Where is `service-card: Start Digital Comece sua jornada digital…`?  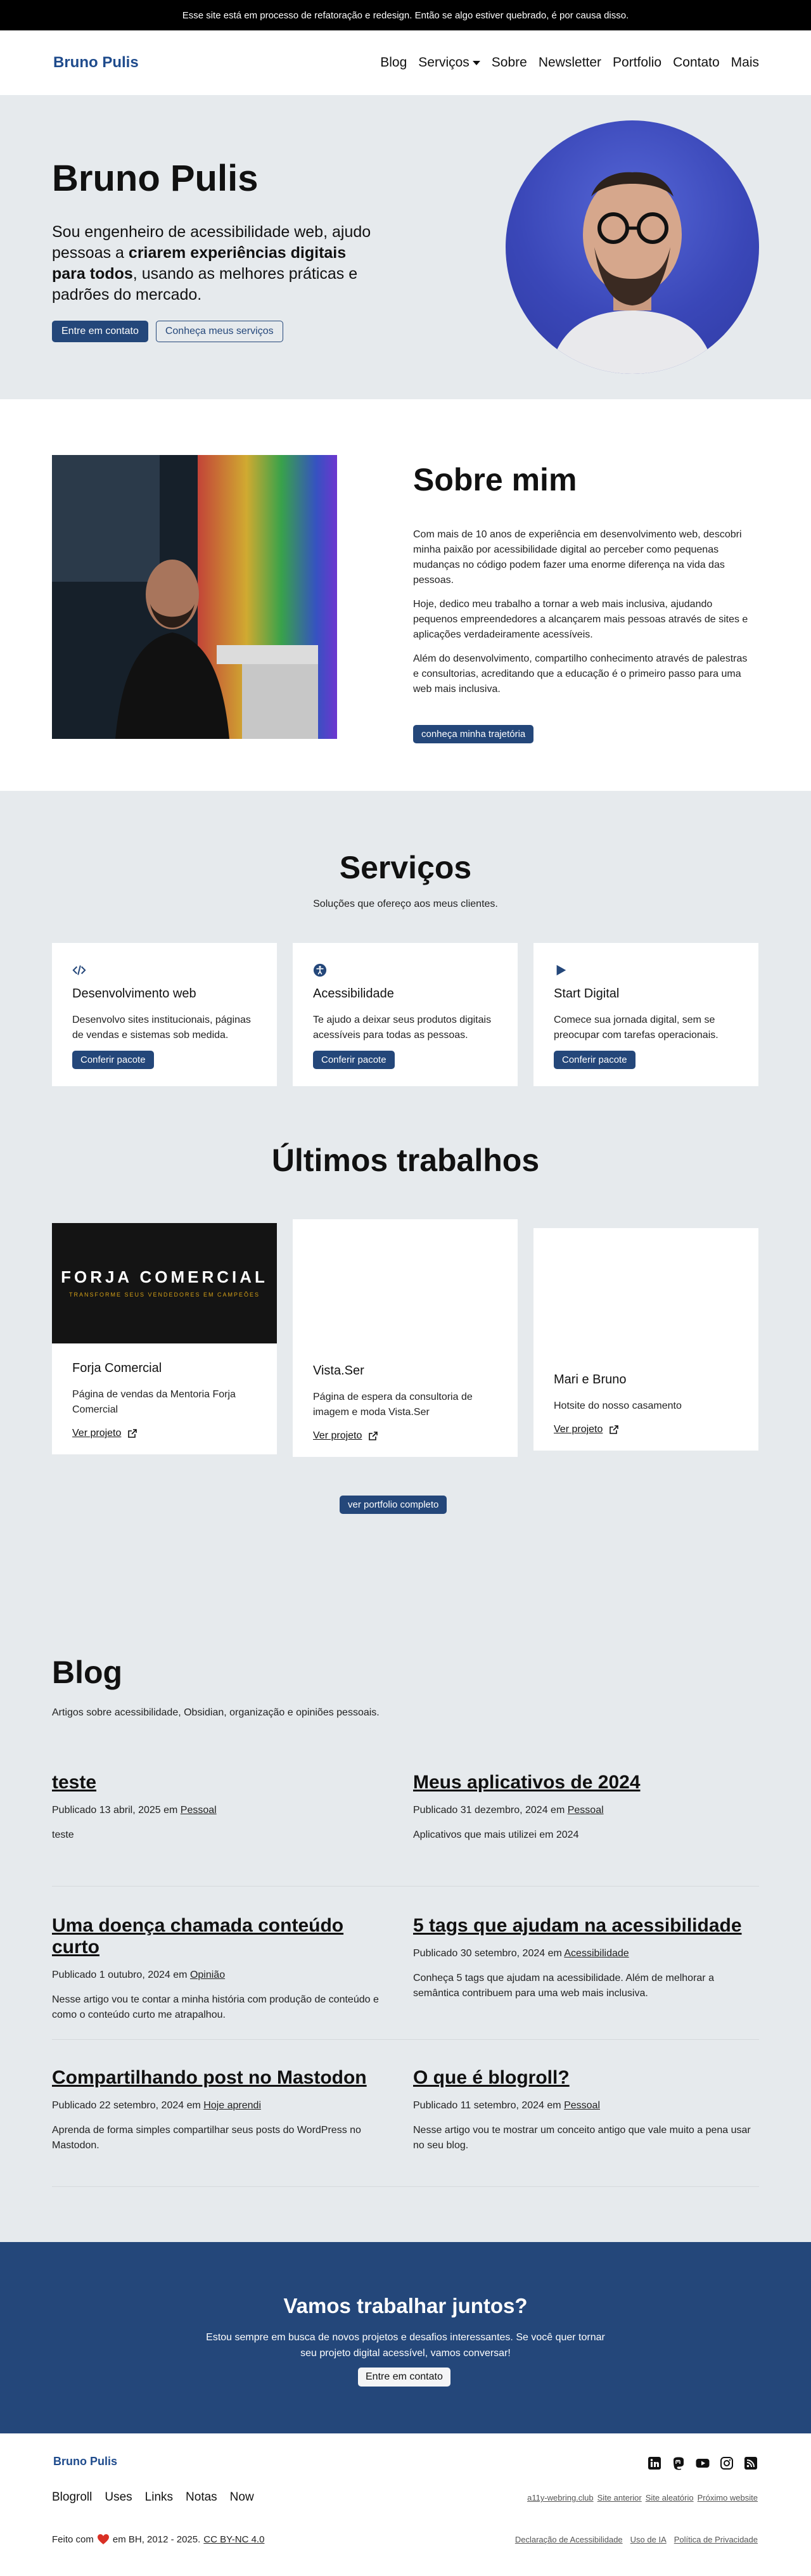 service-card: Start Digital Comece sua jornada digital… is located at coordinates (645, 1014).